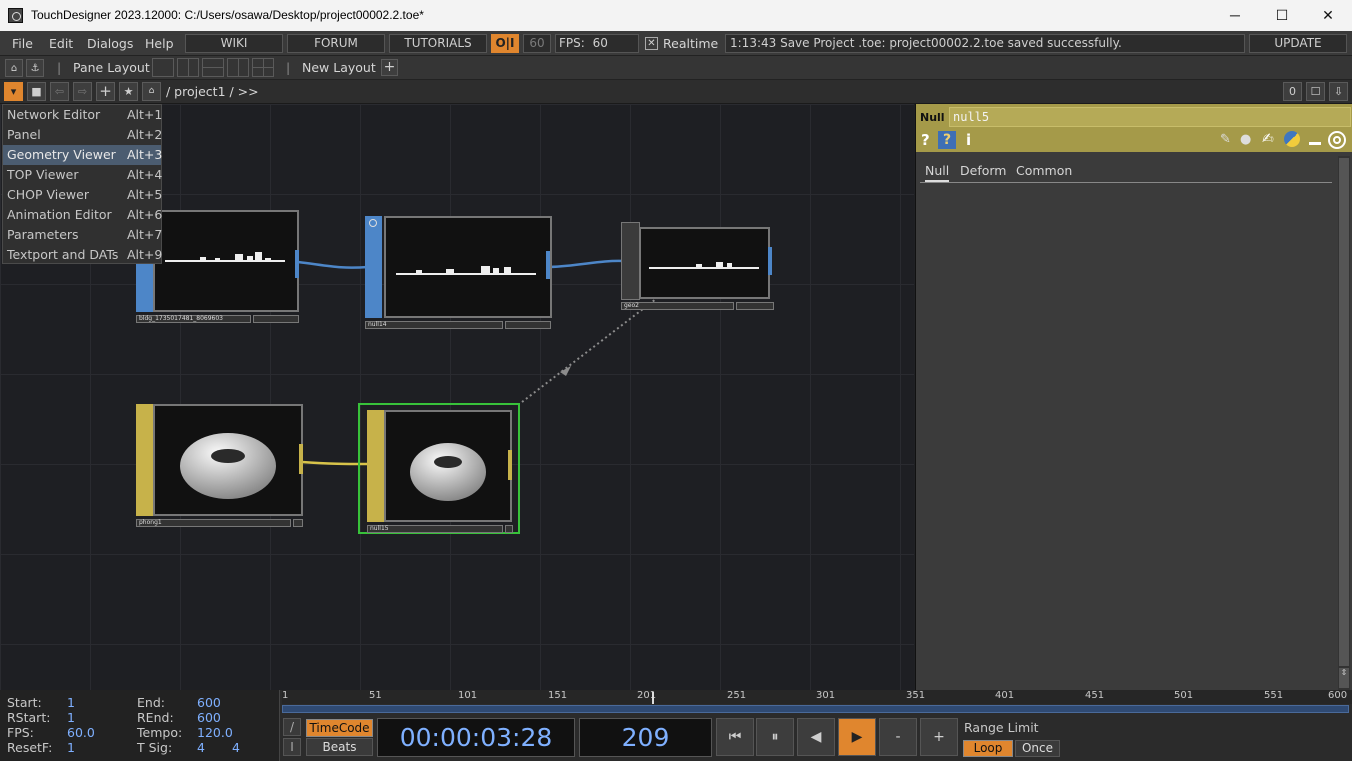 The image size is (1352, 761). Describe the element at coordinates (1134, 128) in the screenshot. I see `param-header: Null null5 ? ? i ✎ ● ✍` at that location.